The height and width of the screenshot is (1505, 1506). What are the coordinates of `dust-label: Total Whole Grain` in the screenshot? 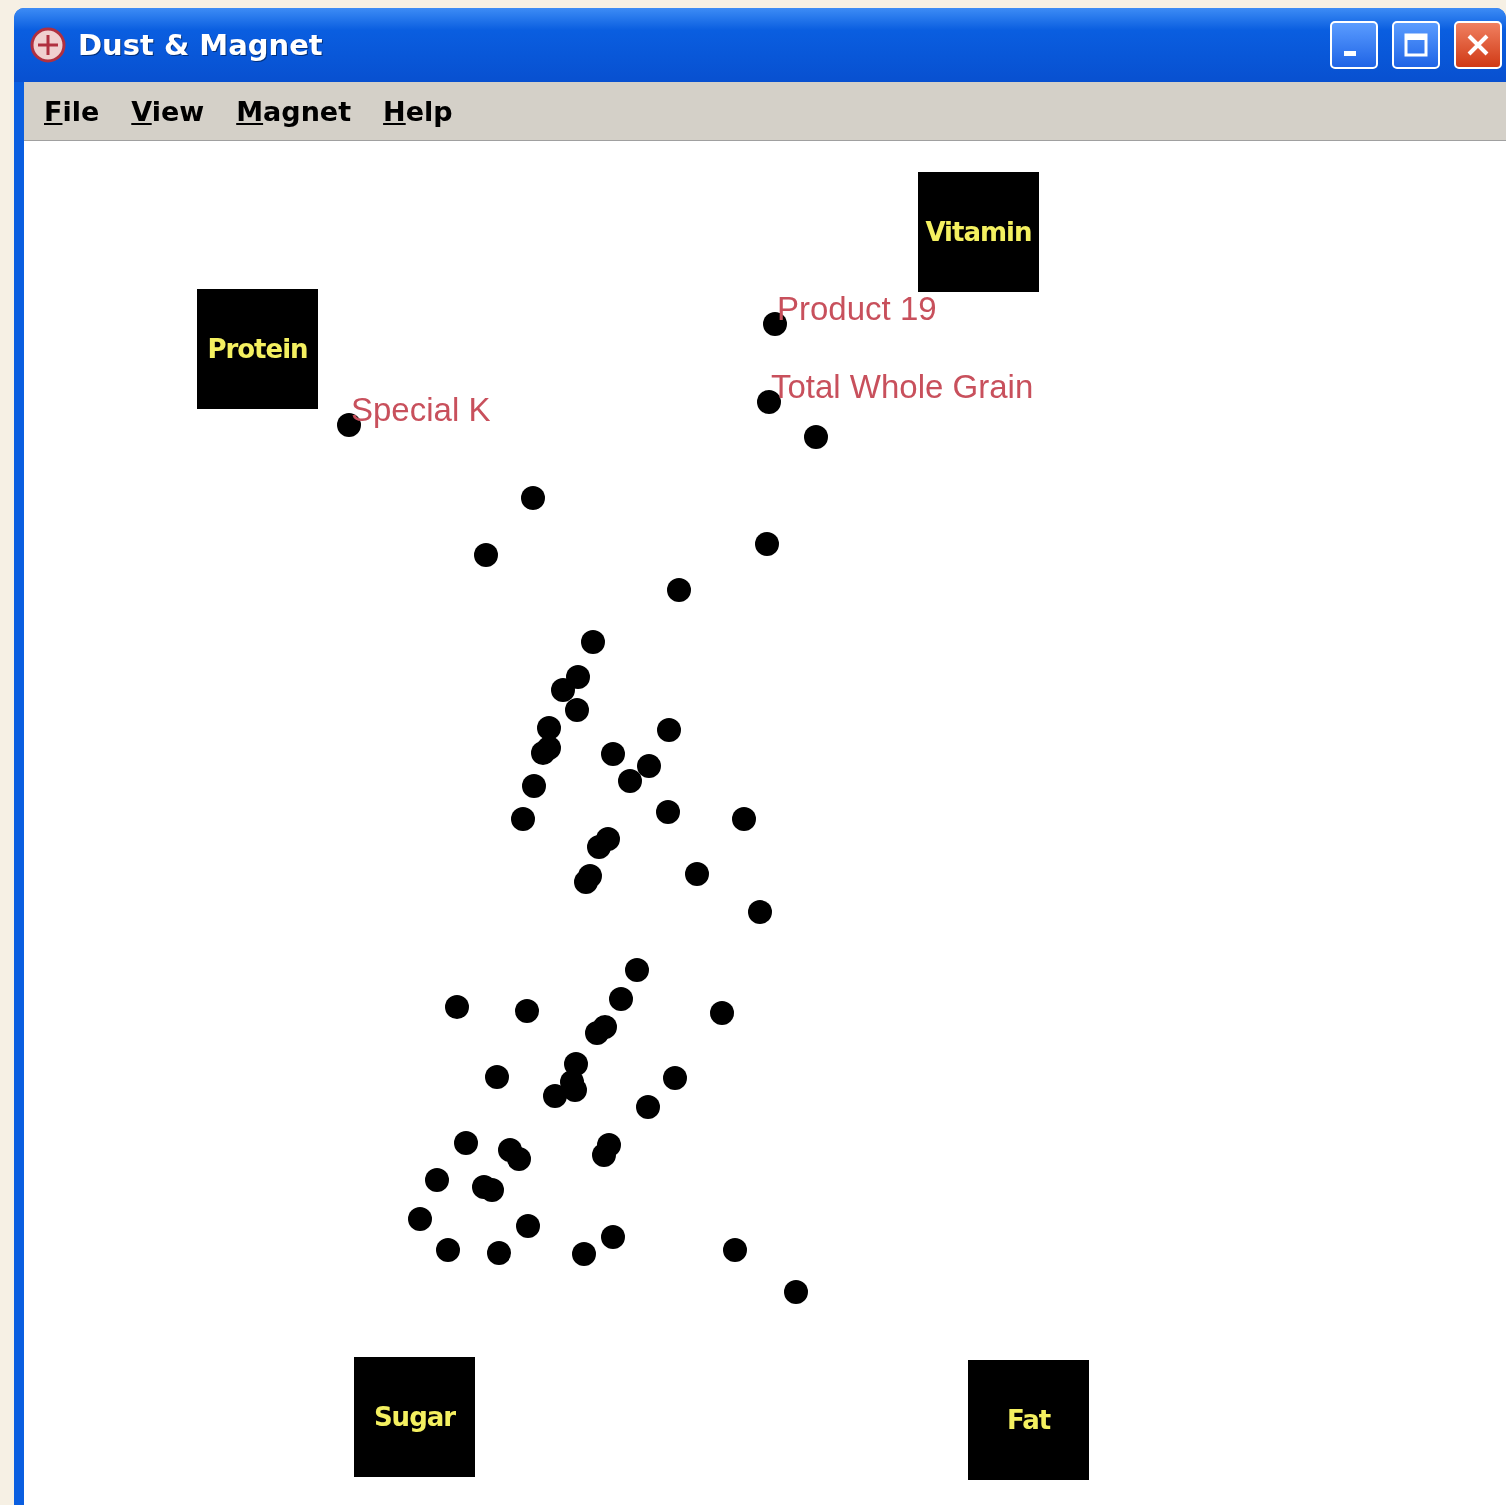 It's located at (902, 387).